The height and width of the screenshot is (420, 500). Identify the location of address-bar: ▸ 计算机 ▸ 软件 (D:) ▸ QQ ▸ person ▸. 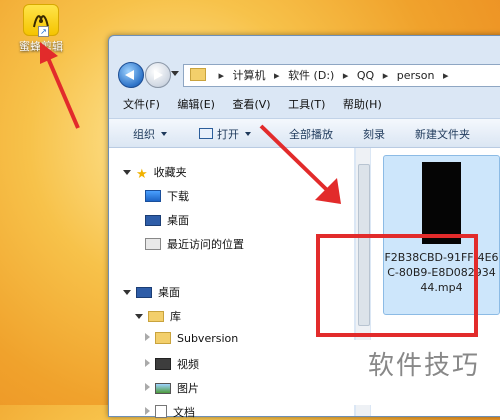
(341, 75).